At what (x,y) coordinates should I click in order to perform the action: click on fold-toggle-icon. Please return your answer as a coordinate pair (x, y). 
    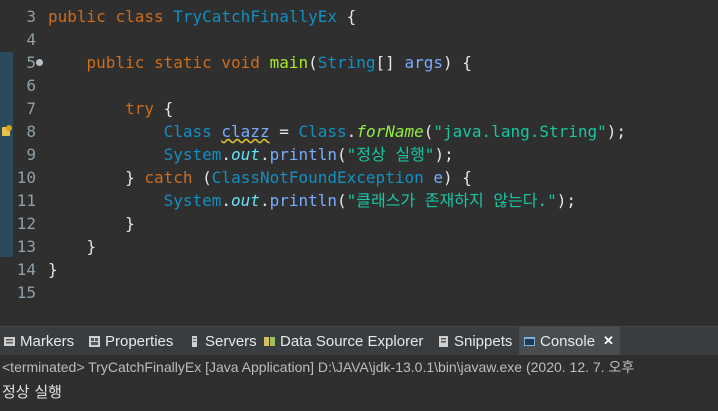
    Looking at the image, I should click on (39, 62).